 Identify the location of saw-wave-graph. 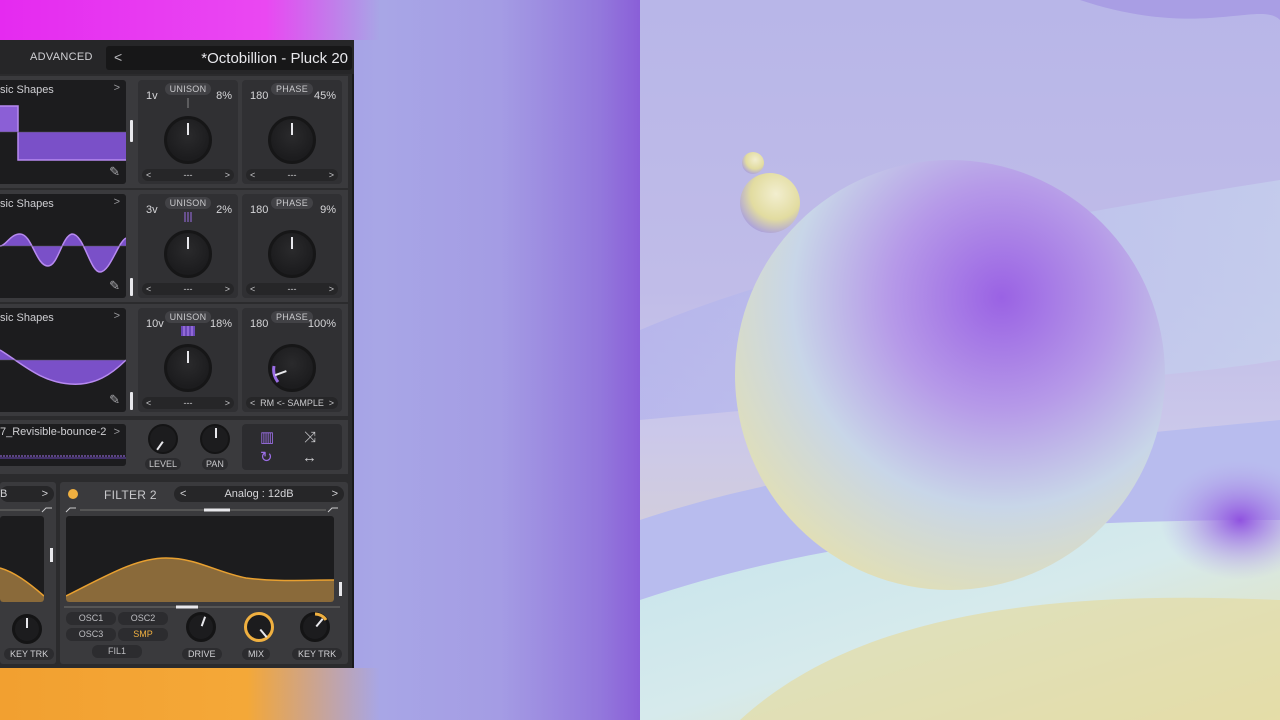
(63, 367).